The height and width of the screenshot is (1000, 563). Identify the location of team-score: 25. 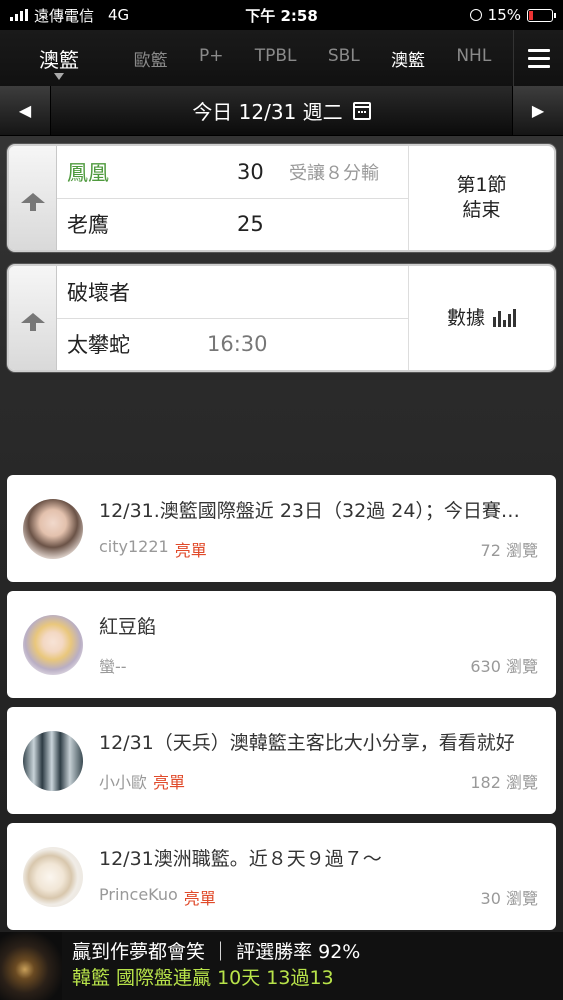
(250, 224).